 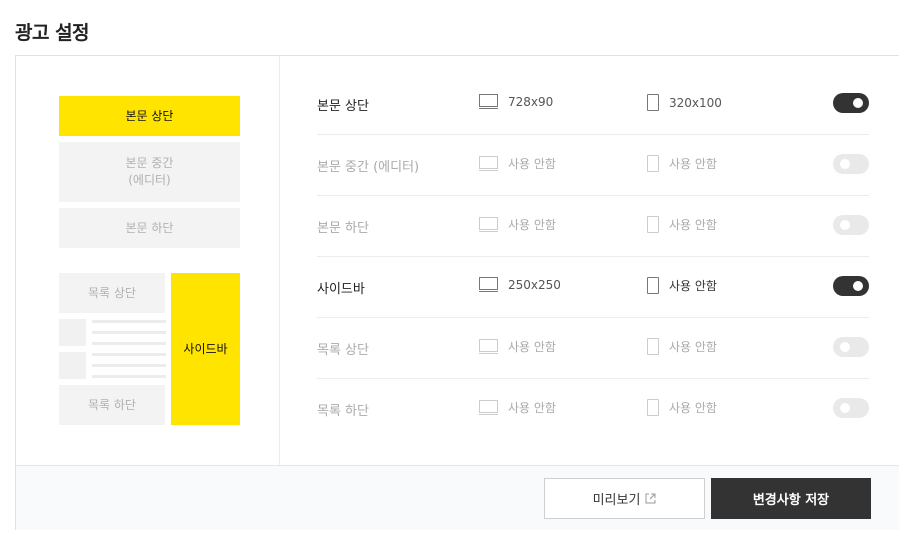 I want to click on page-title: 광고 설정, so click(x=52, y=33).